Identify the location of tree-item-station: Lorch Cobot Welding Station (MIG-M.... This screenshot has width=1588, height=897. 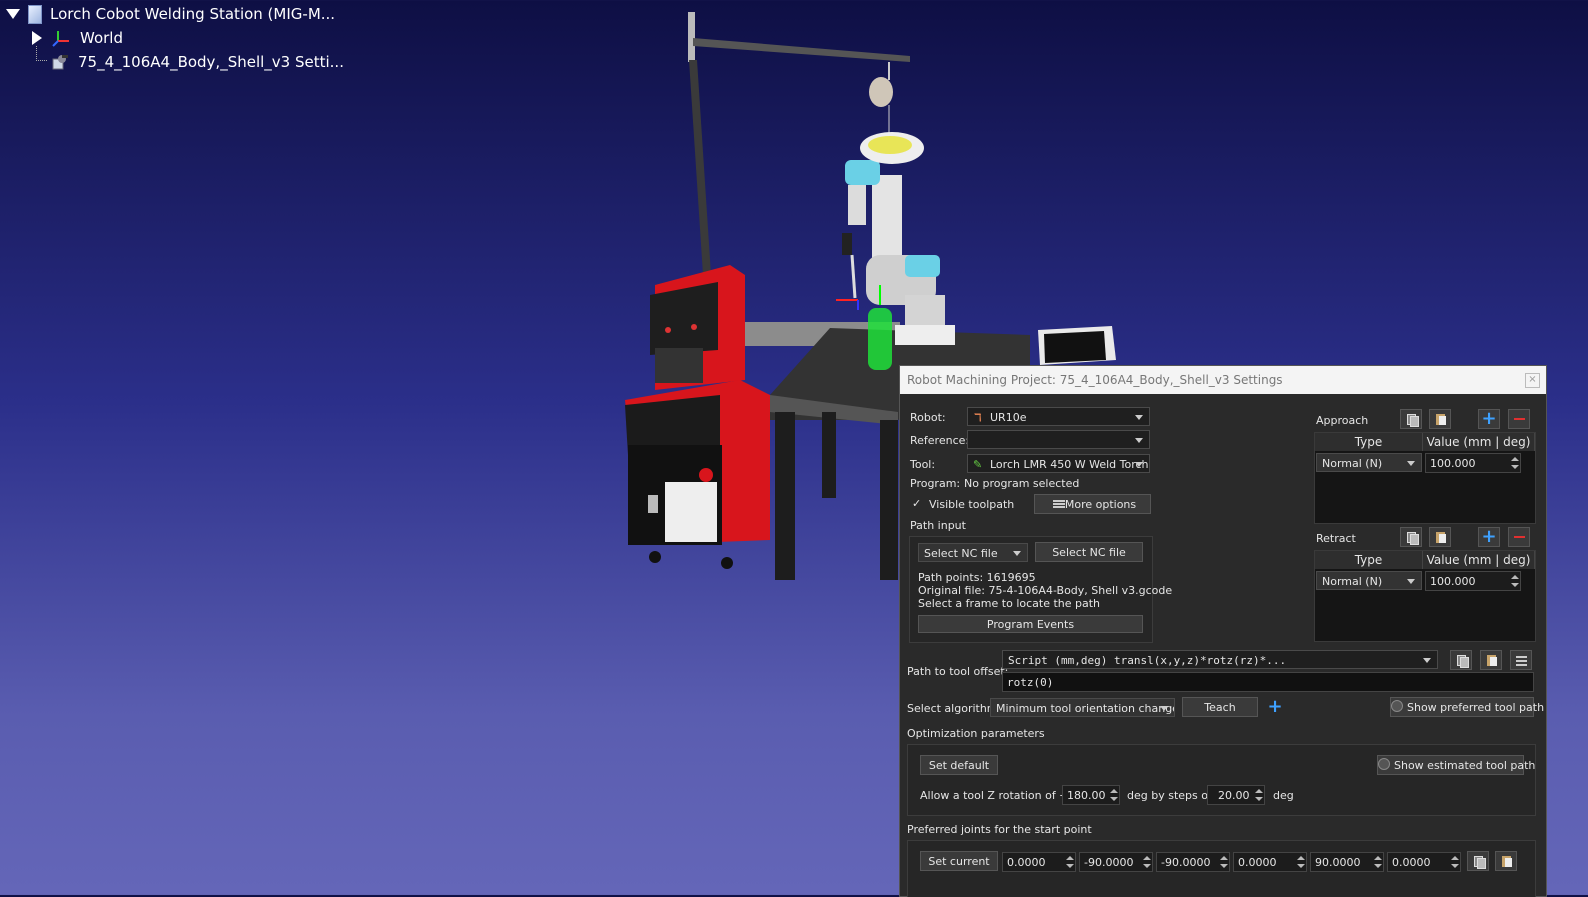
(175, 14).